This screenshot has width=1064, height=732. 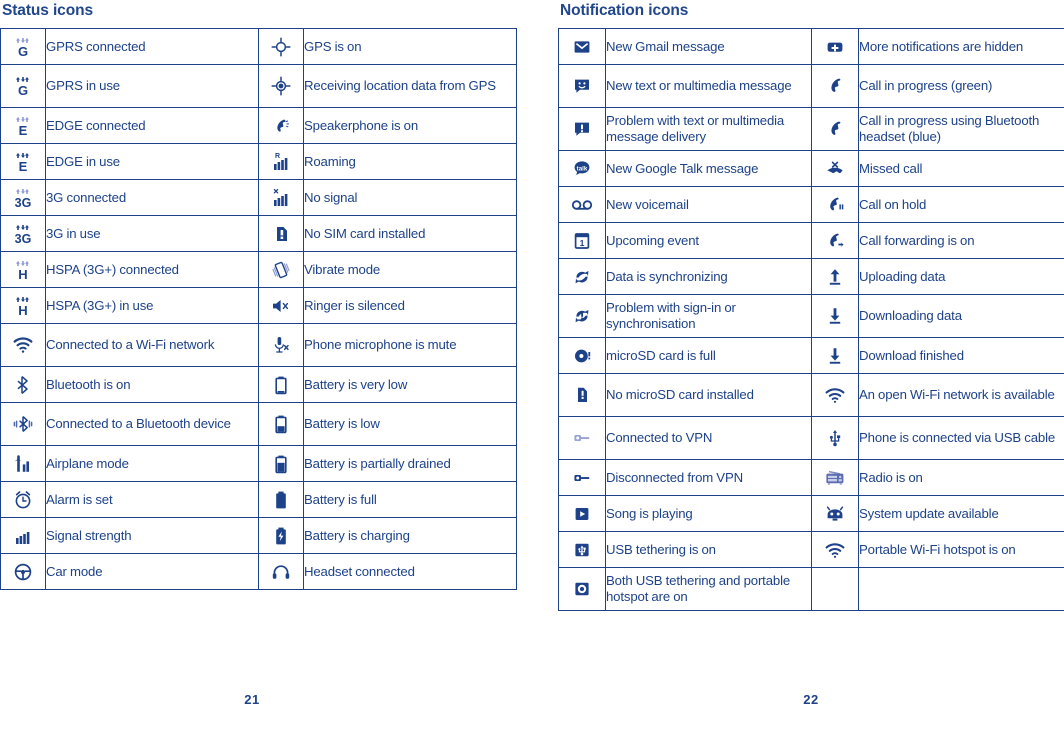 I want to click on notification-label: USB tethering is on, so click(x=708, y=550).